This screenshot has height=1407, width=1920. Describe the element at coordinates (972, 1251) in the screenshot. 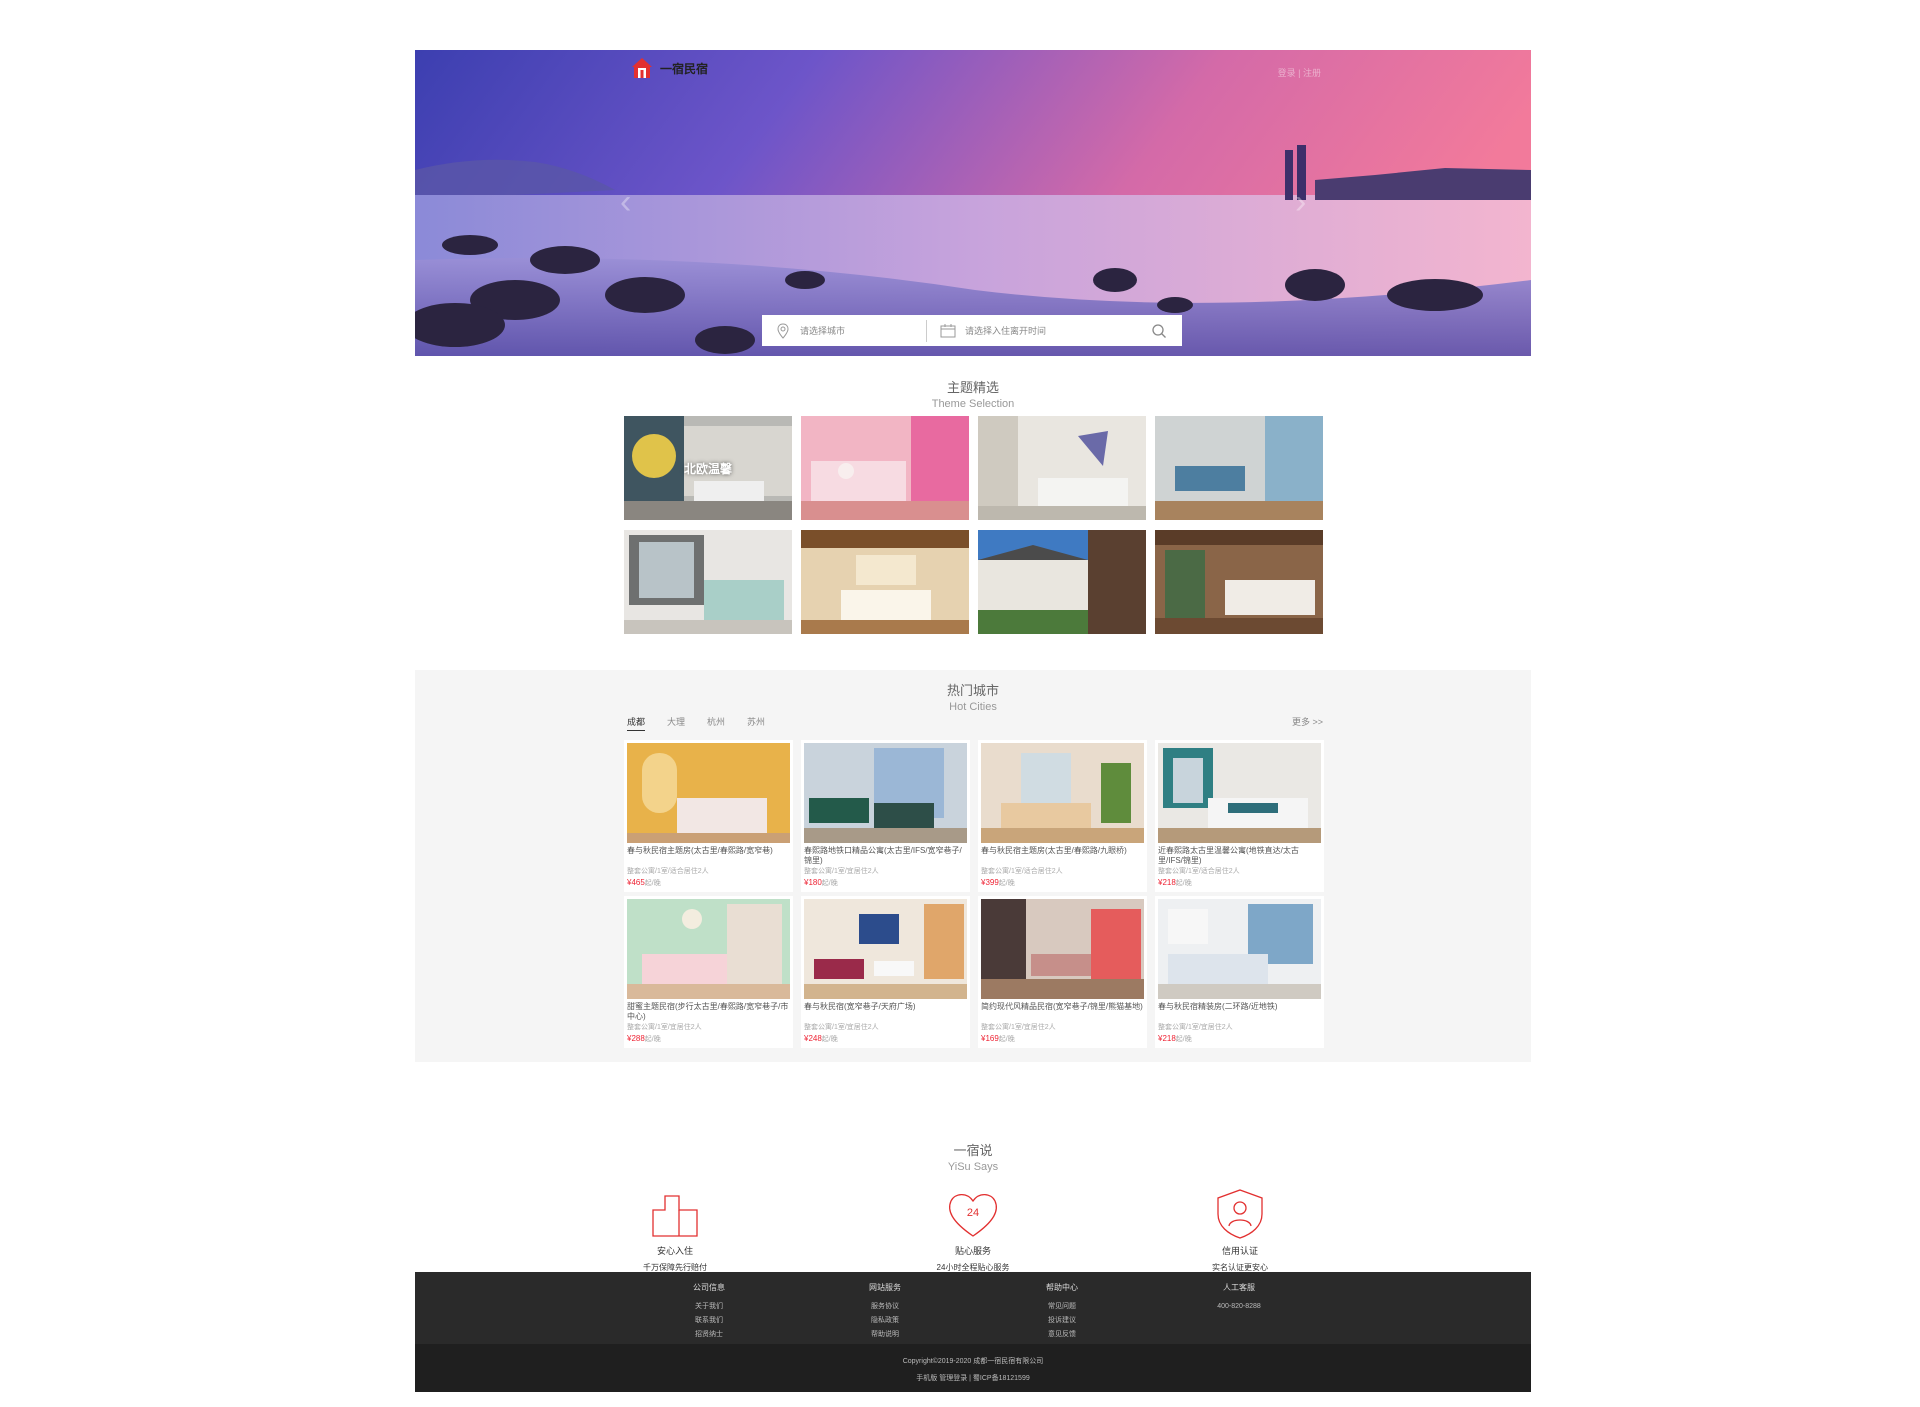

I see `feature-title: 贴心服务` at that location.